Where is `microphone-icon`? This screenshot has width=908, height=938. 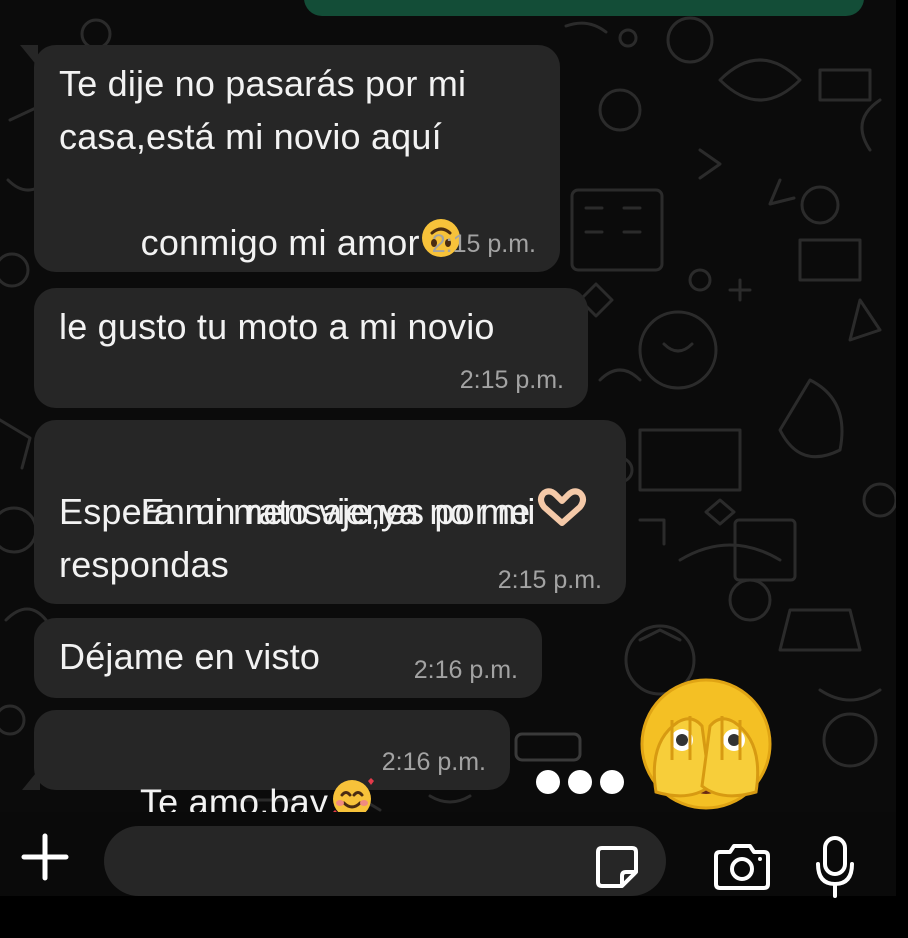 microphone-icon is located at coordinates (835, 867).